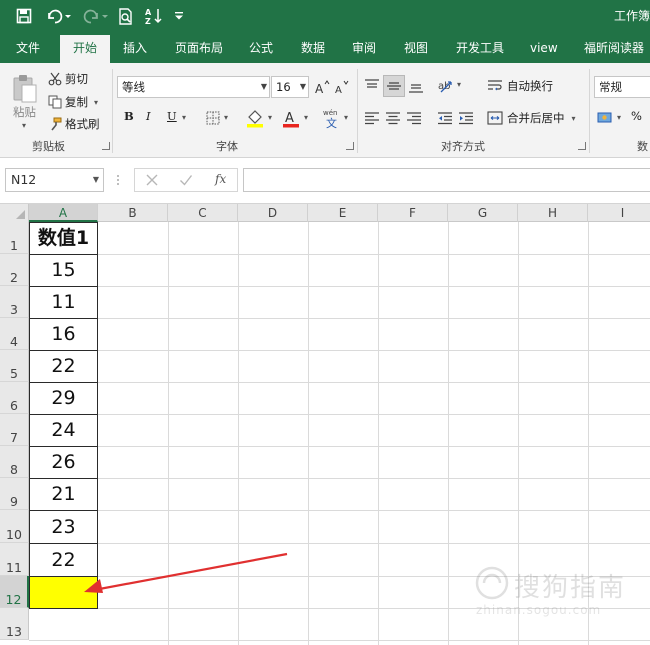 This screenshot has width=650, height=645. Describe the element at coordinates (186, 181) in the screenshot. I see `enter-check-icon` at that location.